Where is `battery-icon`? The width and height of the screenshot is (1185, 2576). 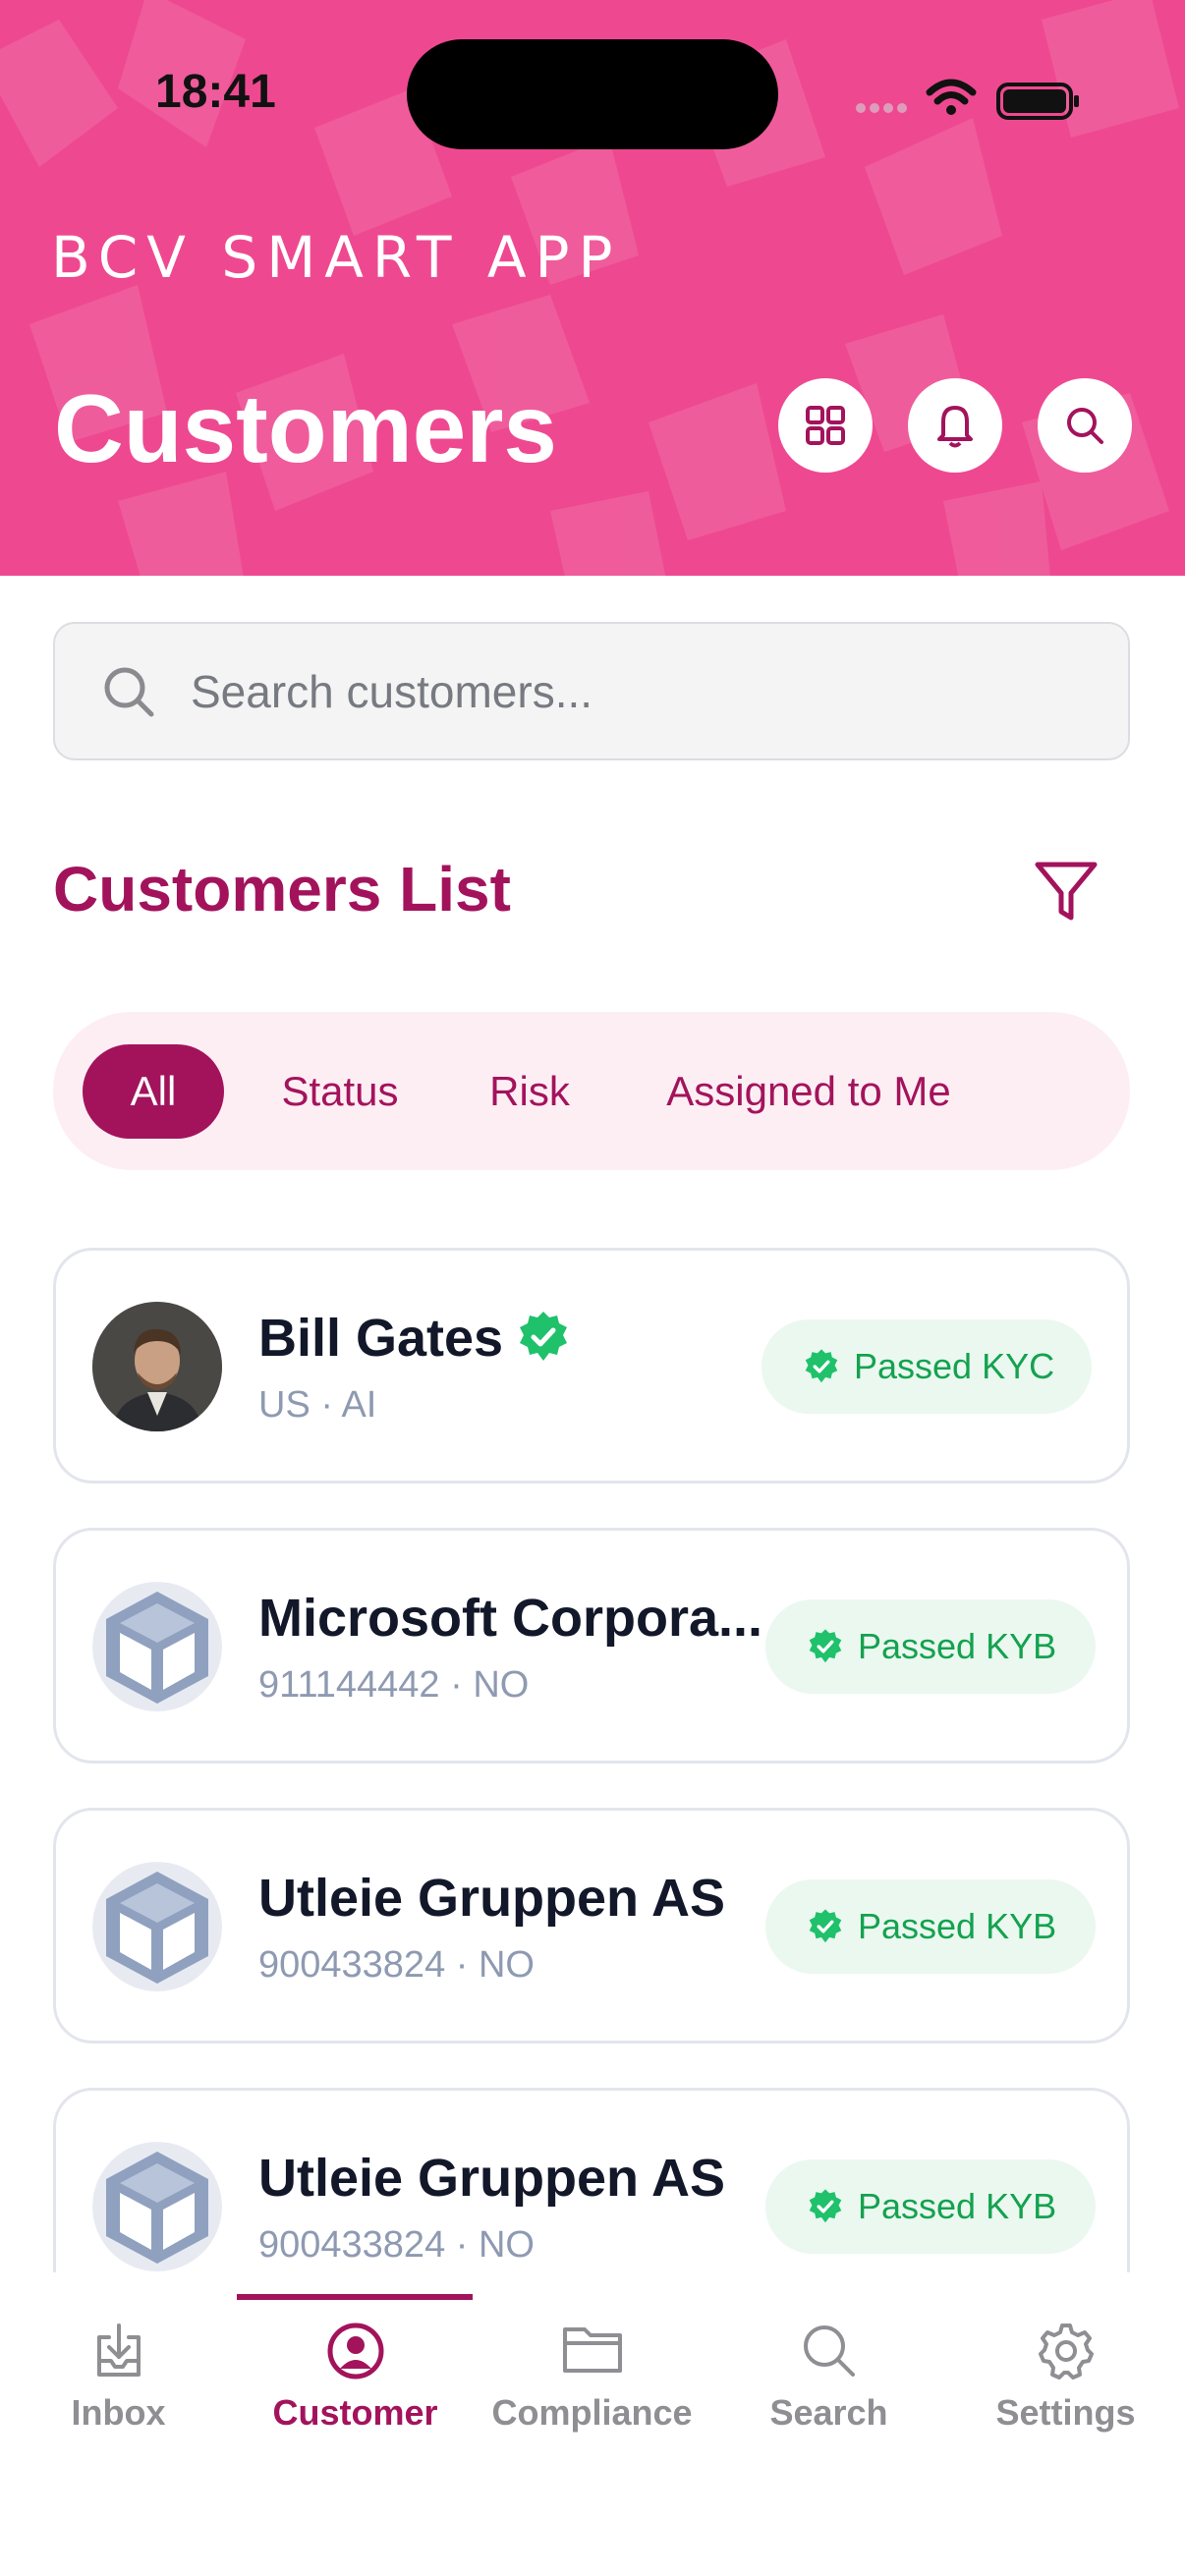 battery-icon is located at coordinates (1038, 101).